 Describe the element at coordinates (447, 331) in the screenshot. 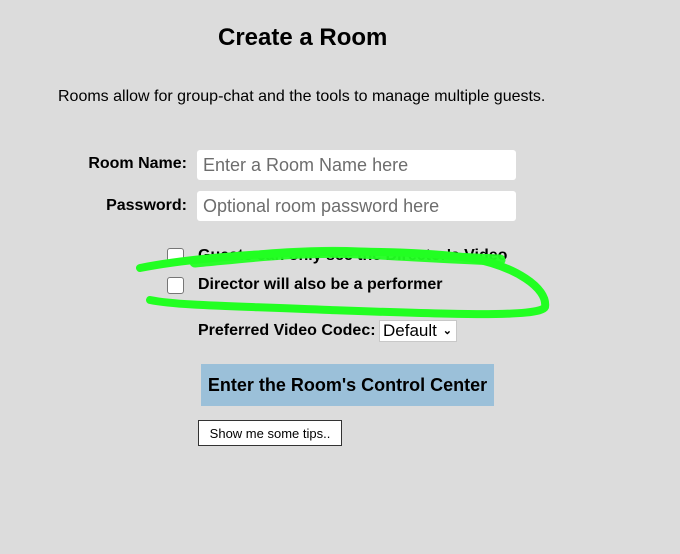

I see `chevron-down-icon: ⌄` at that location.